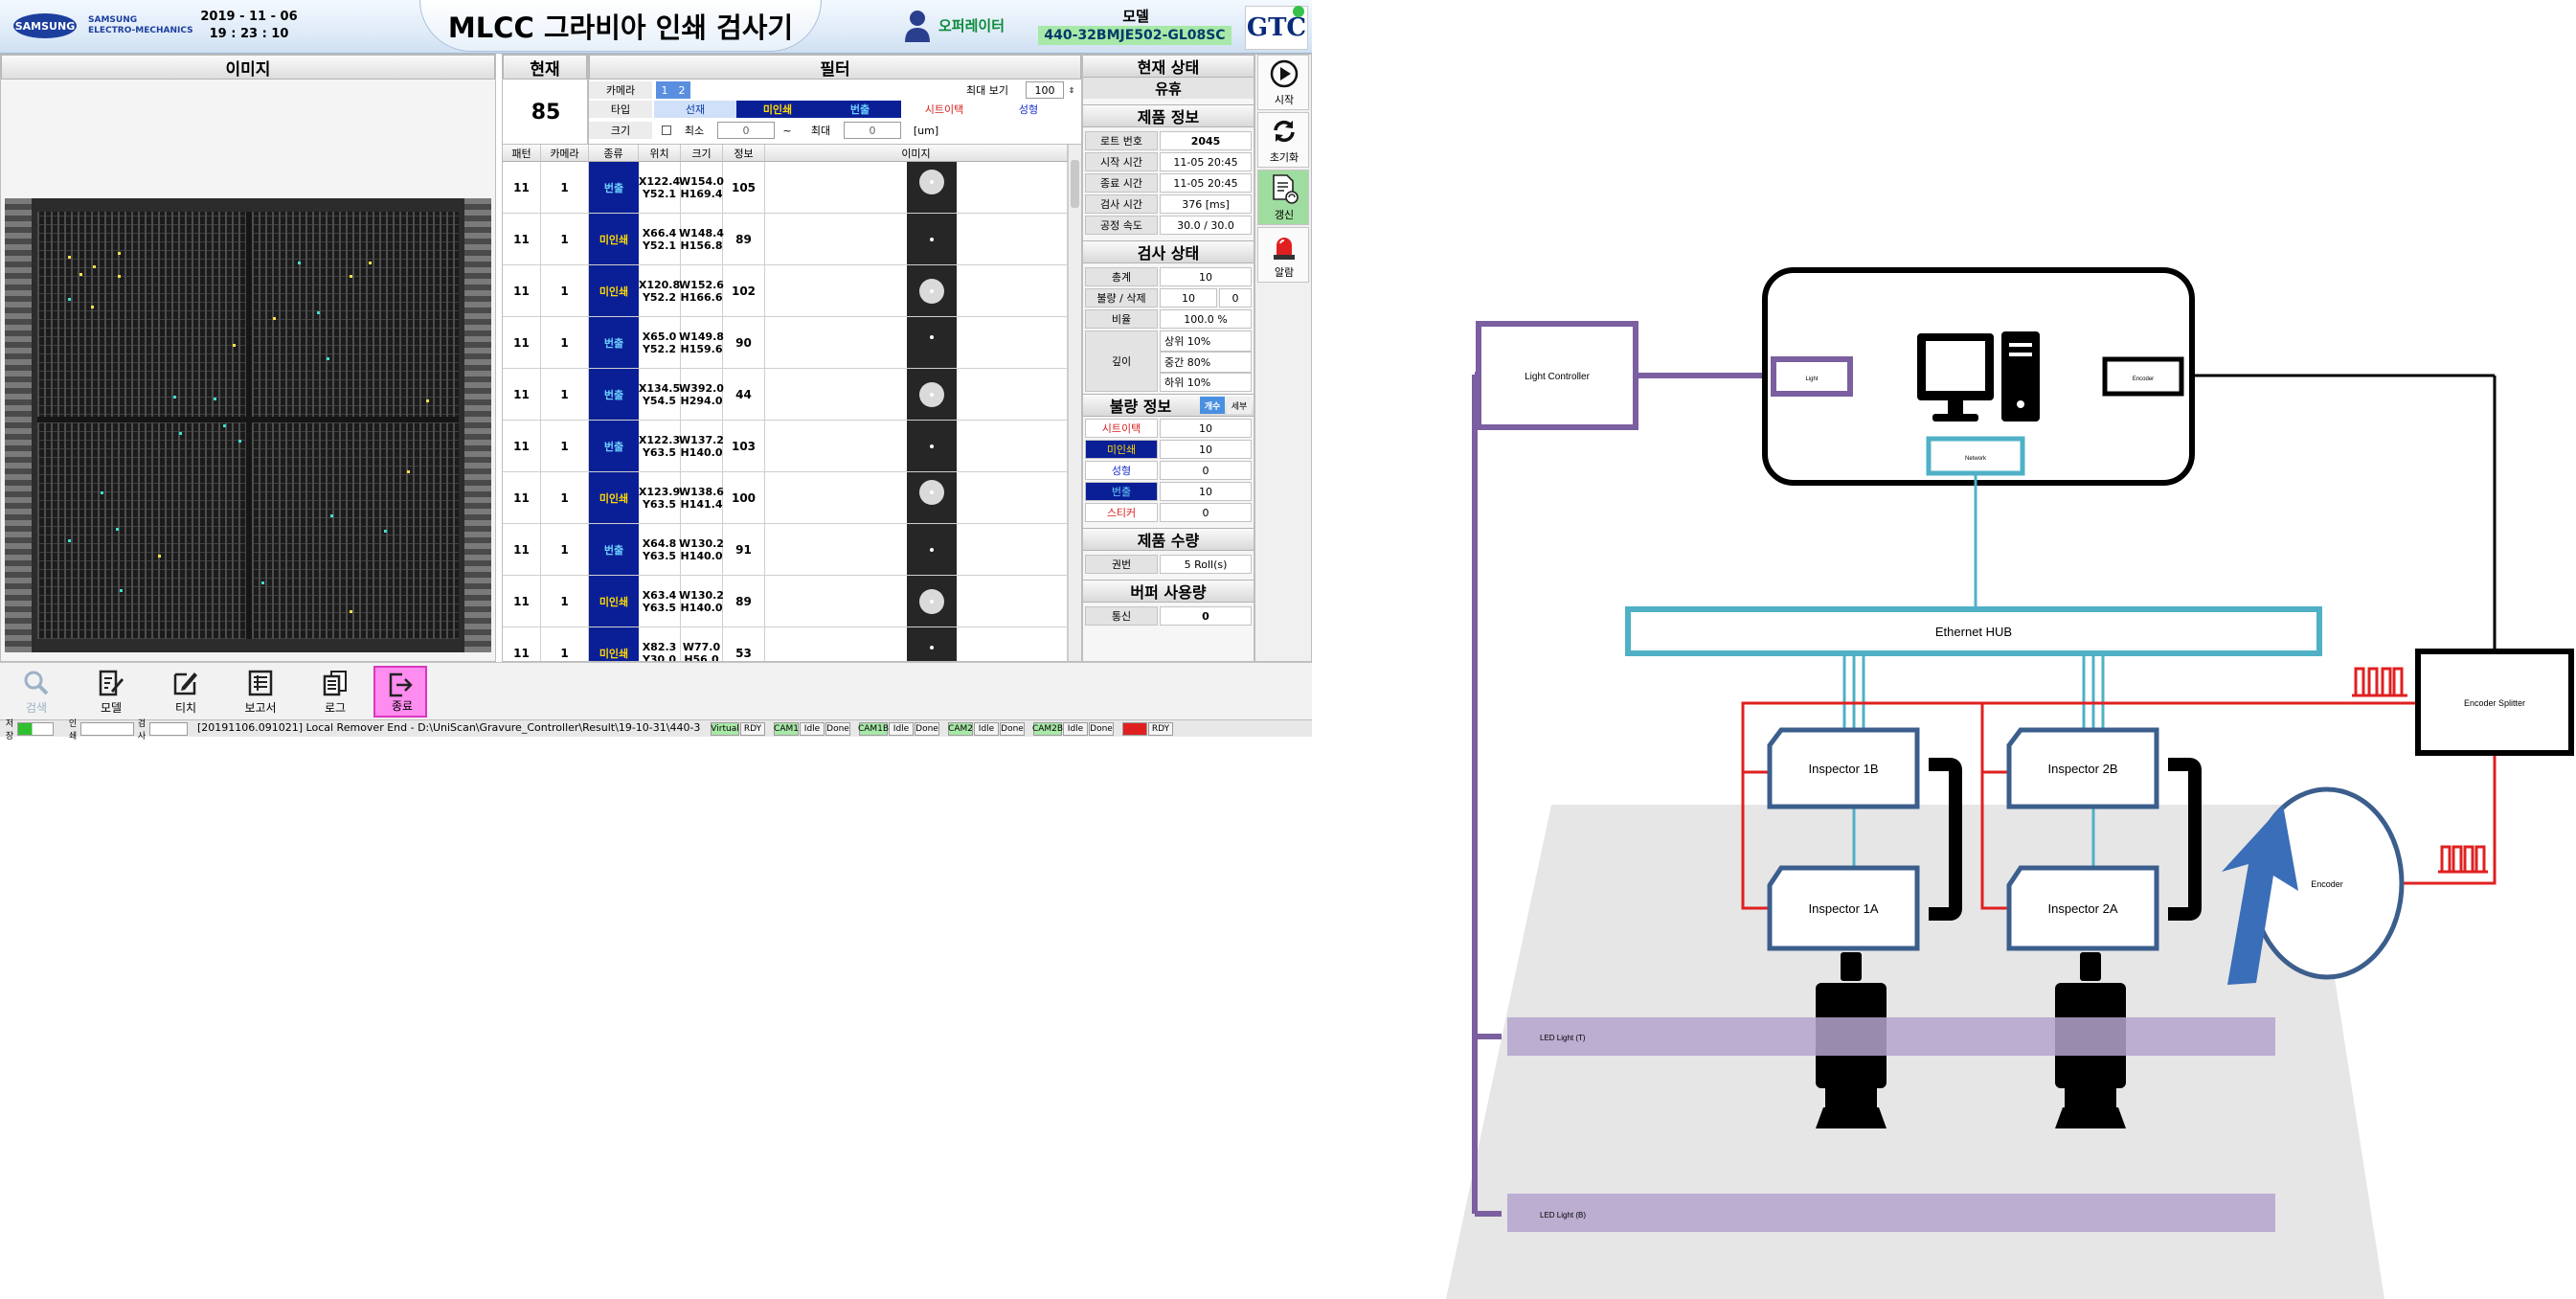  I want to click on ethernet-hub-label: Ethernet HUB, so click(1973, 632).